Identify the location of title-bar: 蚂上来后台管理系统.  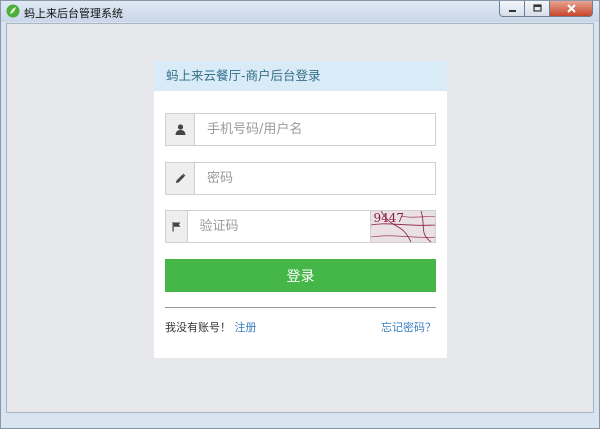
(300, 11).